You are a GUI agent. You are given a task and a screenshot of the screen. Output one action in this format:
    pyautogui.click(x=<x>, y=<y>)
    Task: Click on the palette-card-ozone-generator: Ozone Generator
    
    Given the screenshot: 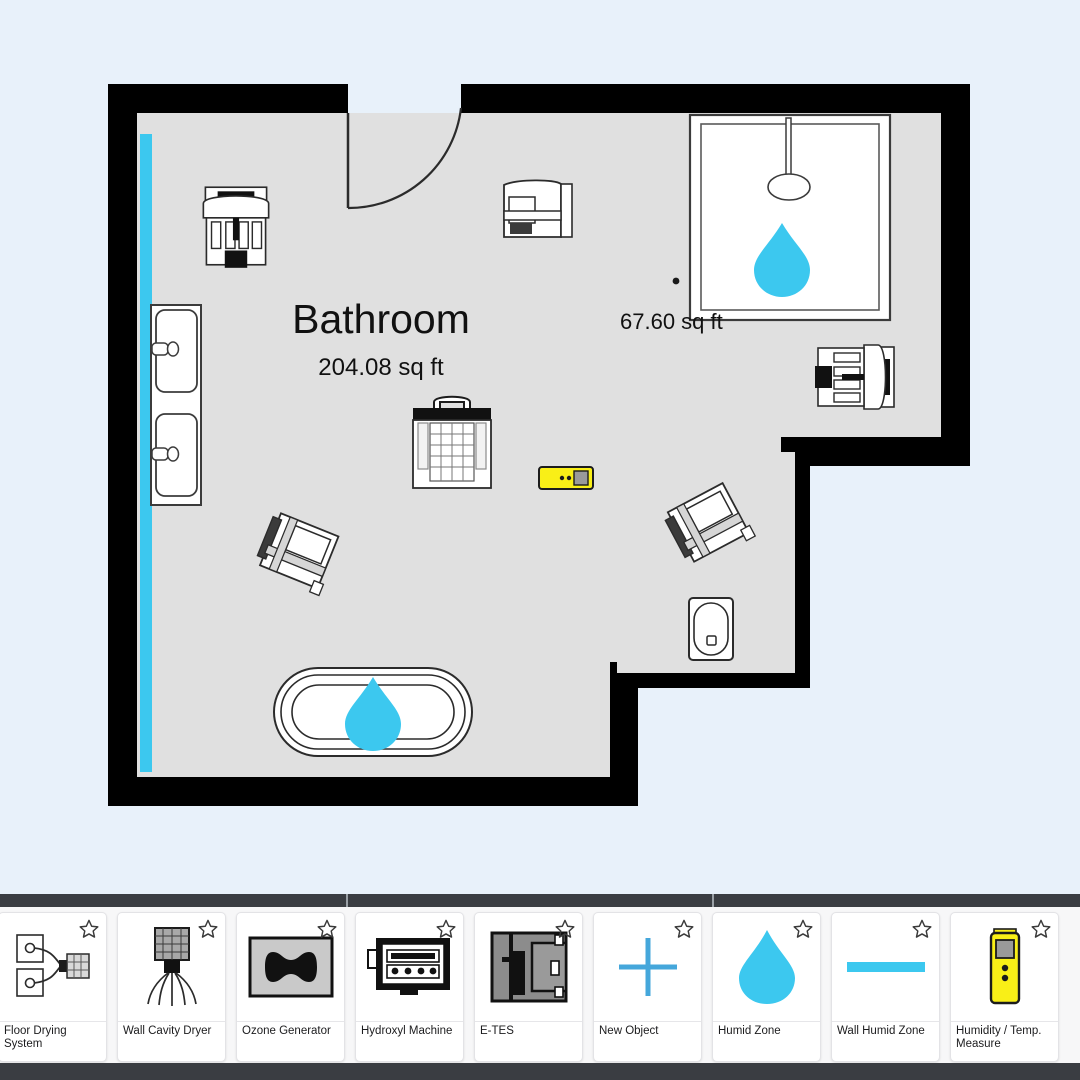 What is the action you would take?
    pyautogui.click(x=290, y=987)
    